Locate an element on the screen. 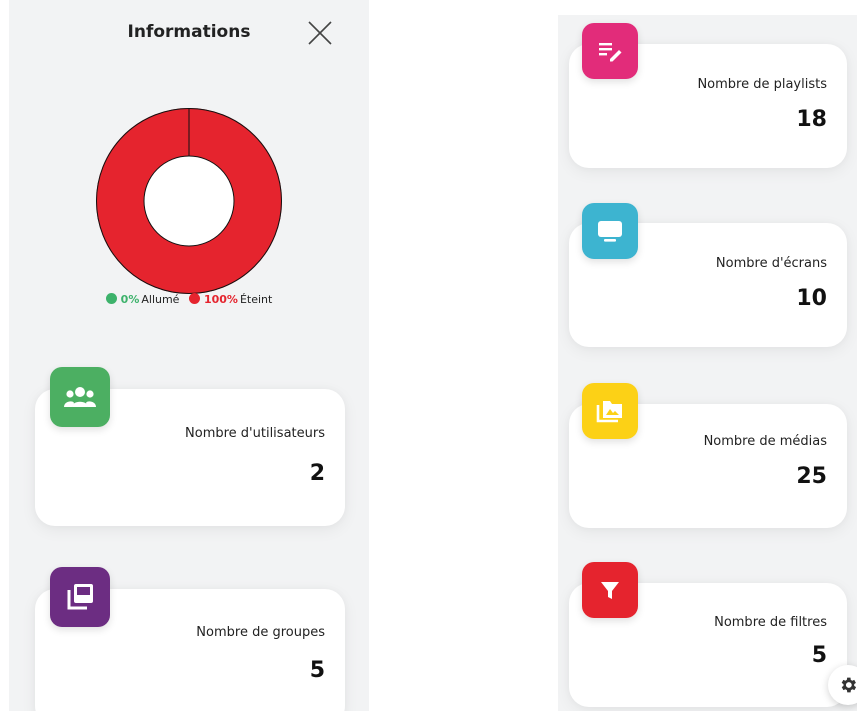 This screenshot has width=857, height=711. users-badge is located at coordinates (80, 397).